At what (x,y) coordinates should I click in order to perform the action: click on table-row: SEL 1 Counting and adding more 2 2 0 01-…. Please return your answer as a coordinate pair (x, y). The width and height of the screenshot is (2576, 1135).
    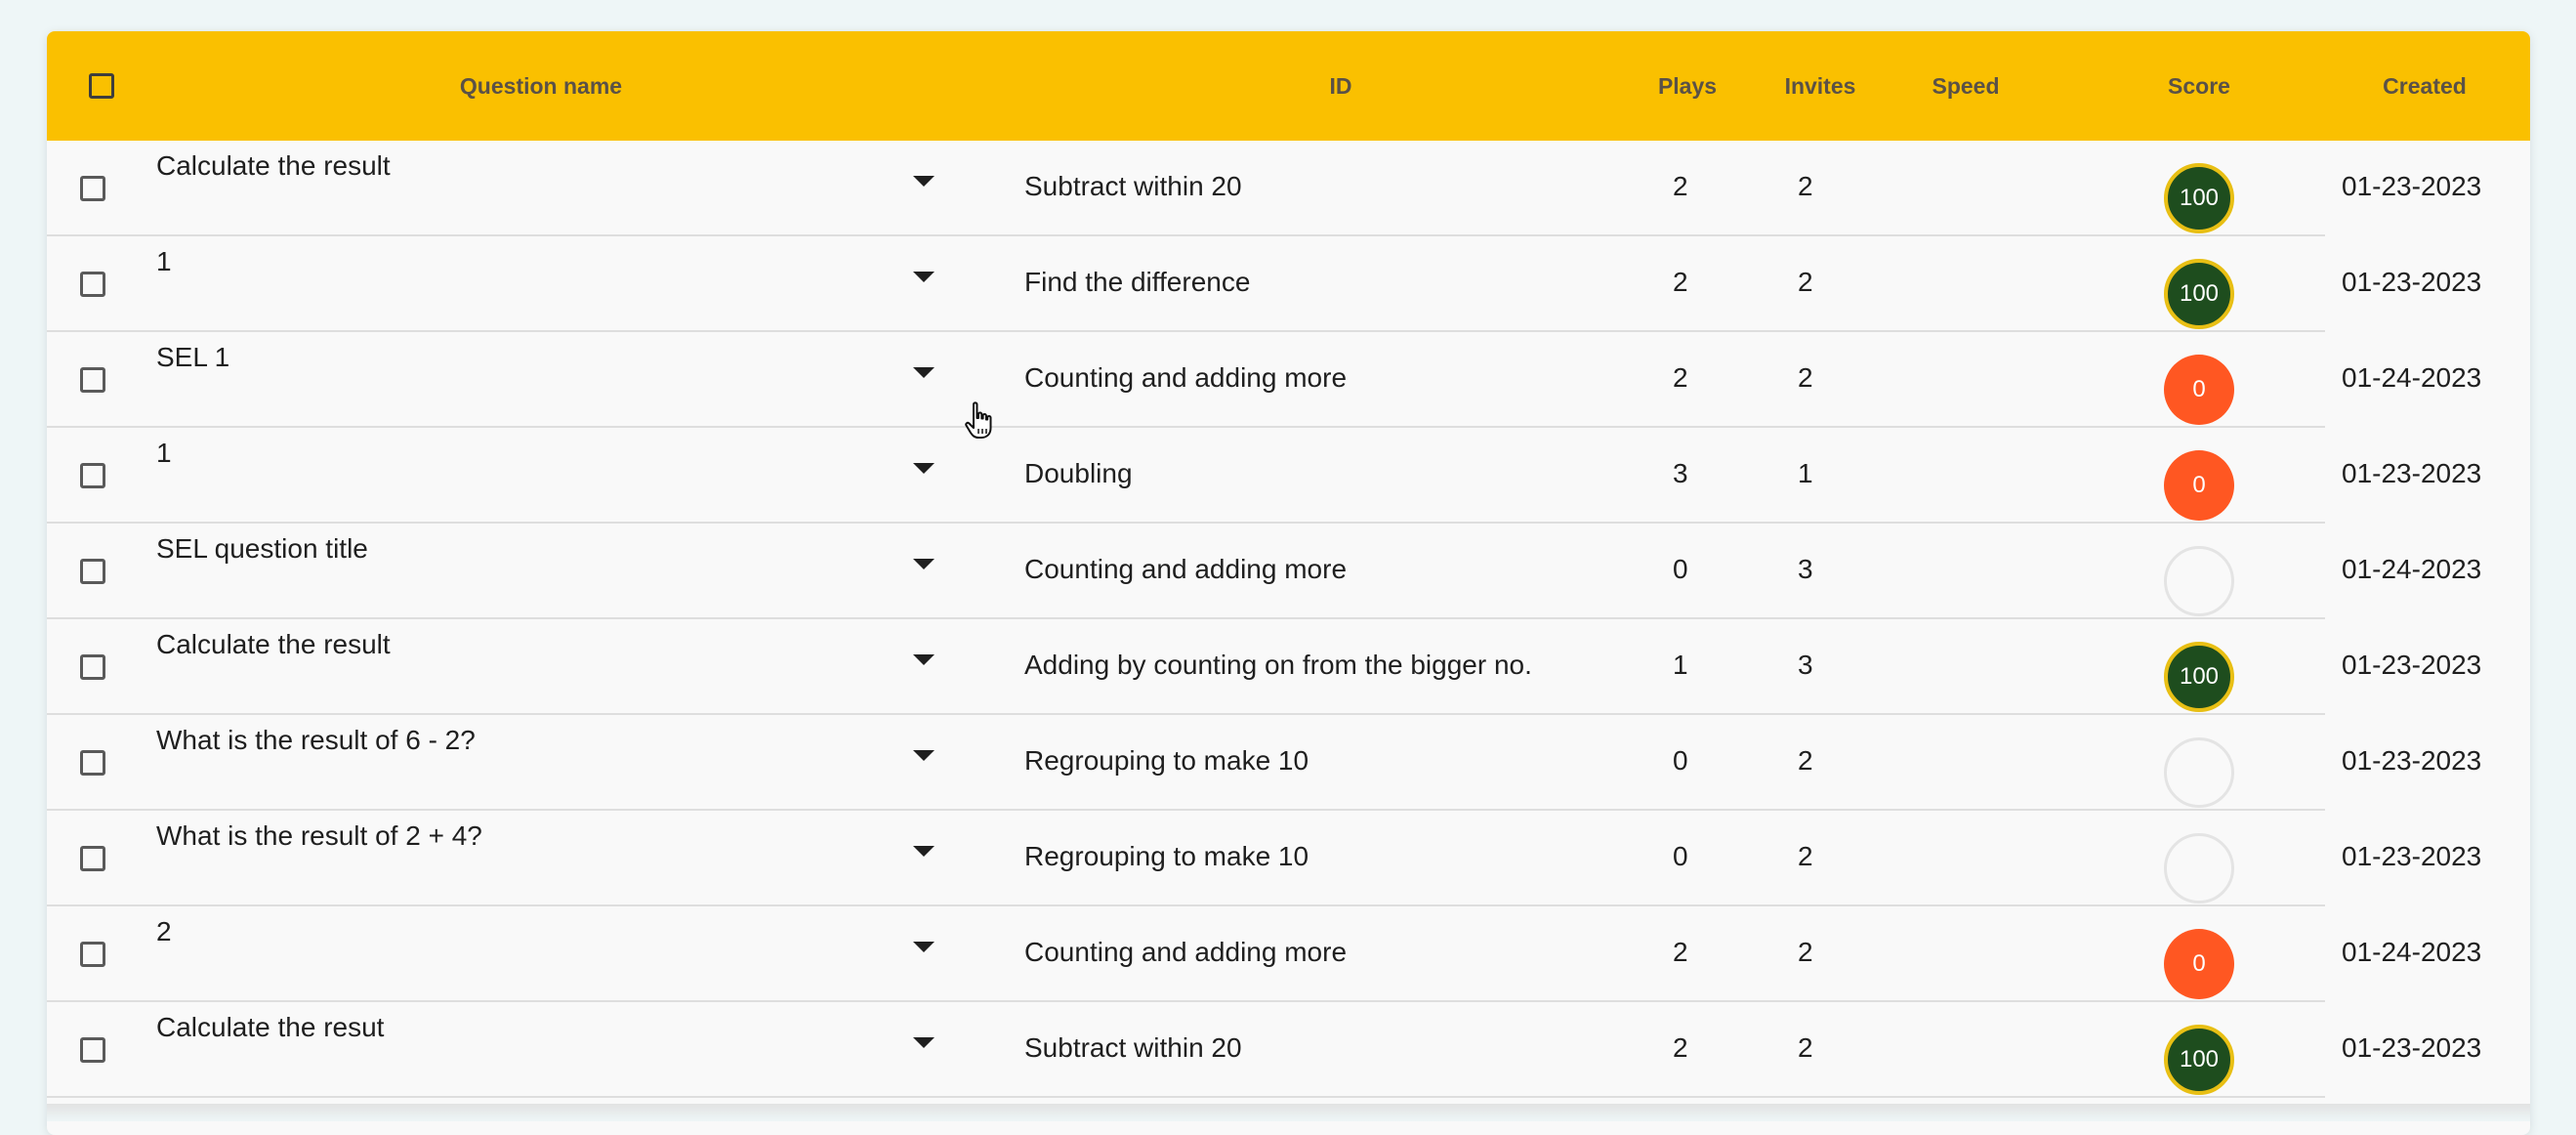
    Looking at the image, I should click on (1288, 380).